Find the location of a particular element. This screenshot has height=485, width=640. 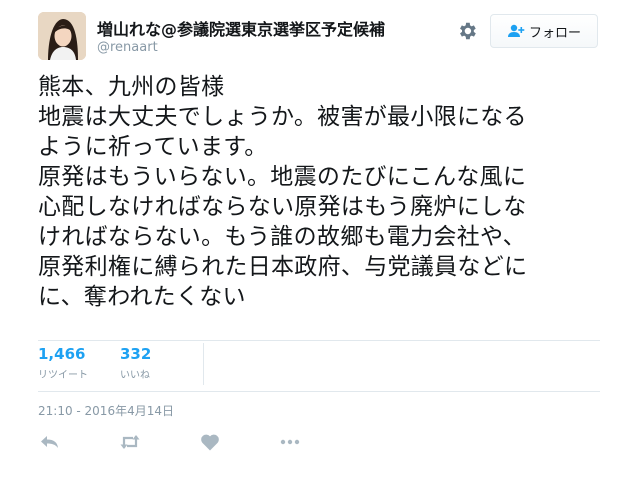

tweet-line: に、奪われたくない is located at coordinates (142, 297).